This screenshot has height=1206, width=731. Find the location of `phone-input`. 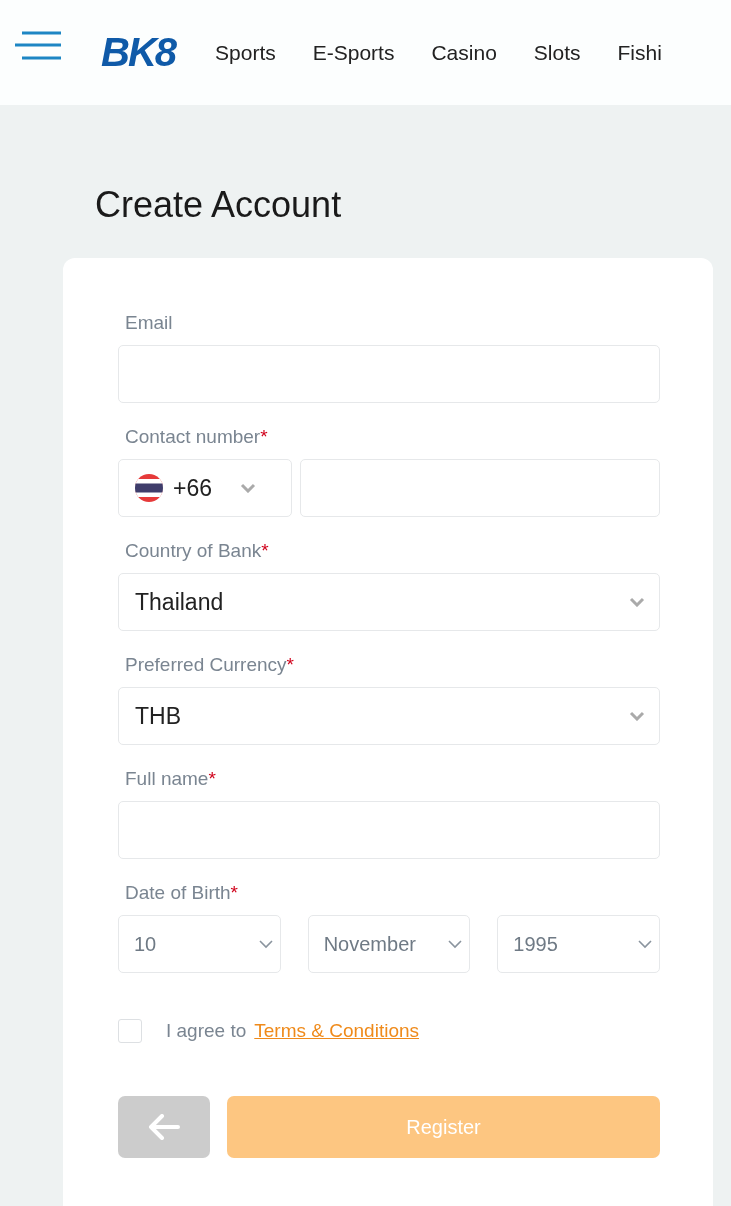

phone-input is located at coordinates (480, 488).